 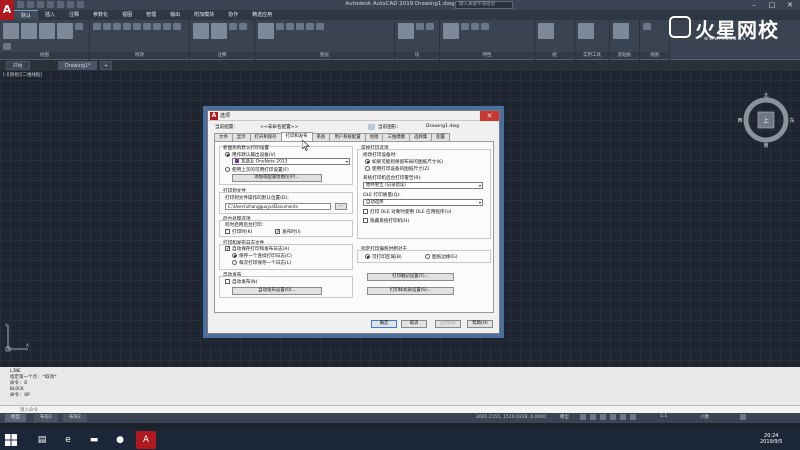 I want to click on tab-view: 视图, so click(x=127, y=15).